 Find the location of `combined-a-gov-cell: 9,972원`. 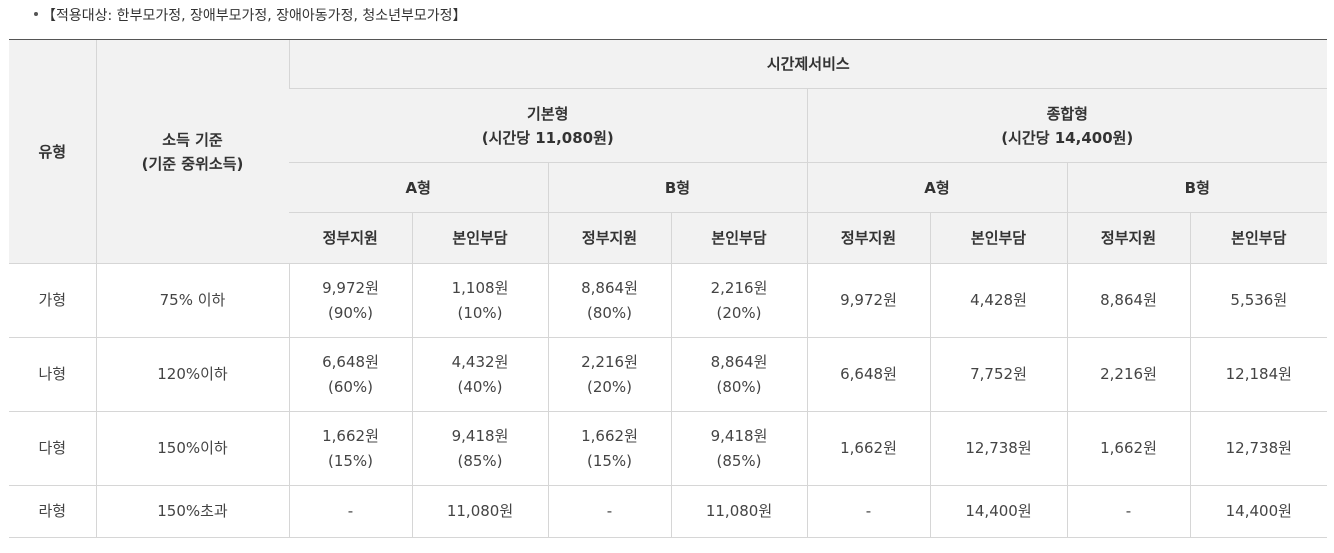

combined-a-gov-cell: 9,972원 is located at coordinates (868, 300).